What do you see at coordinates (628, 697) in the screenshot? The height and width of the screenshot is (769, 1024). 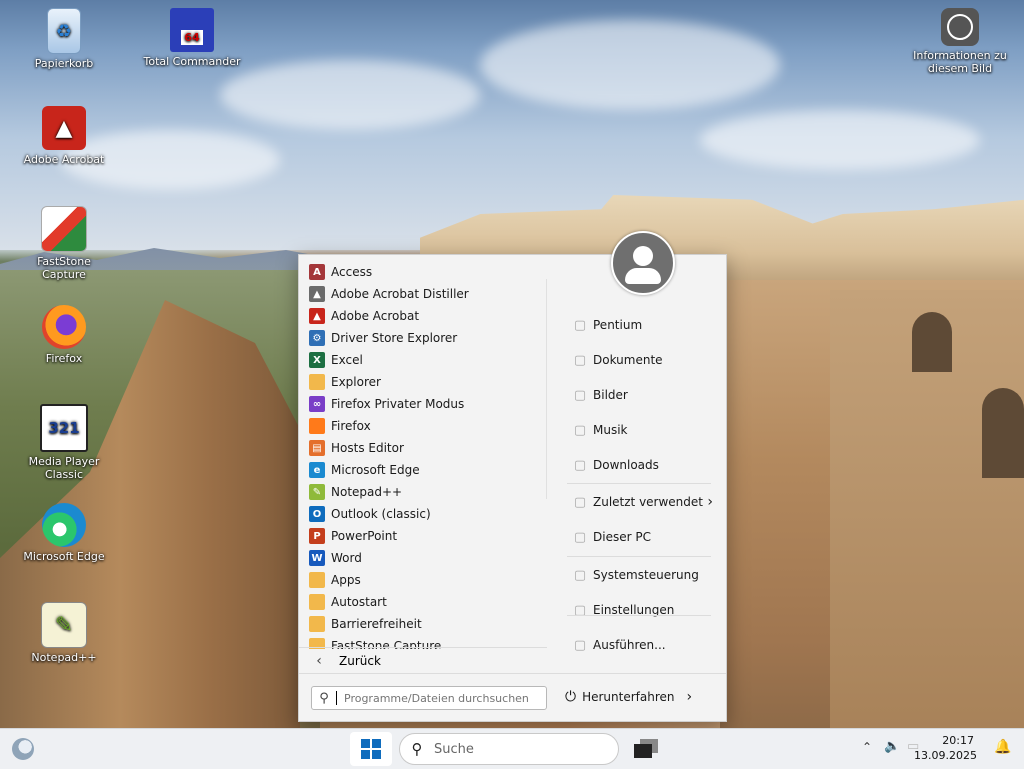 I see `shutdown-button: ⏻ Herunterfahren ›` at bounding box center [628, 697].